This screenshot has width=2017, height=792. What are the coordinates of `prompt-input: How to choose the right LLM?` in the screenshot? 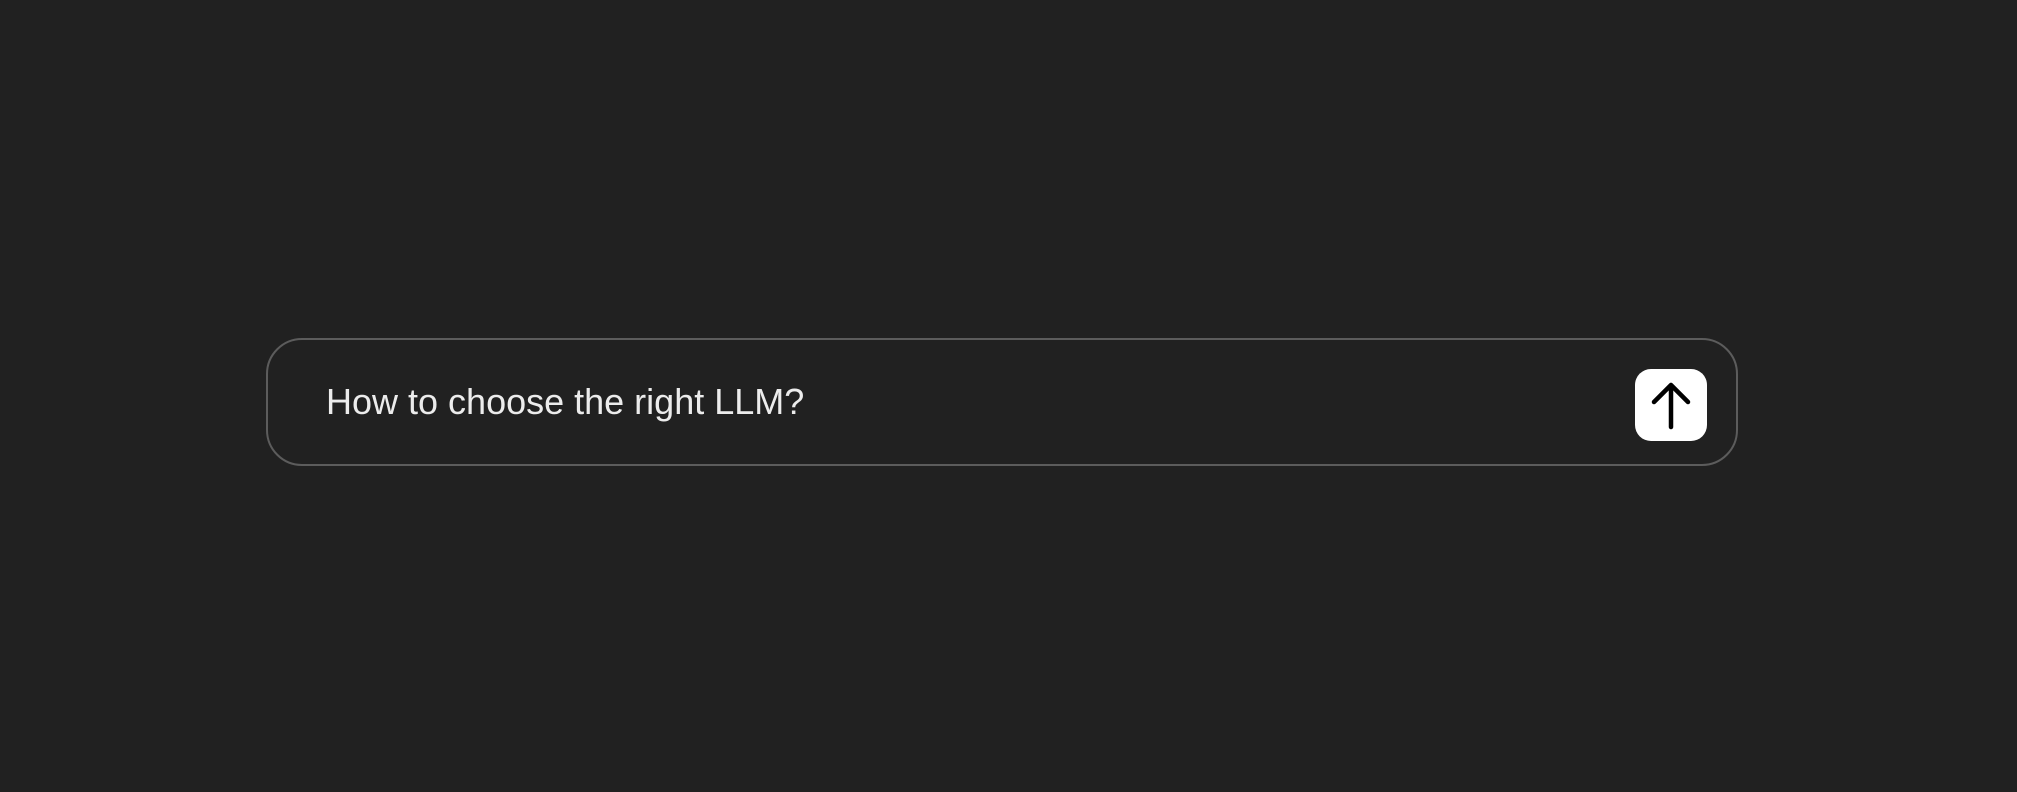 It's located at (565, 402).